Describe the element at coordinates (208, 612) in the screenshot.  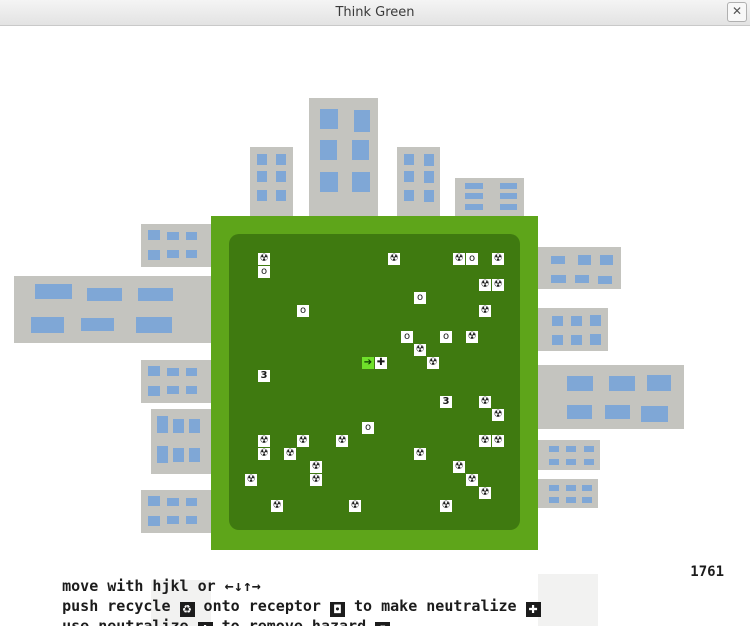
I see `help-line-3: use neutralize ✚ to remove hazard ☢` at that location.